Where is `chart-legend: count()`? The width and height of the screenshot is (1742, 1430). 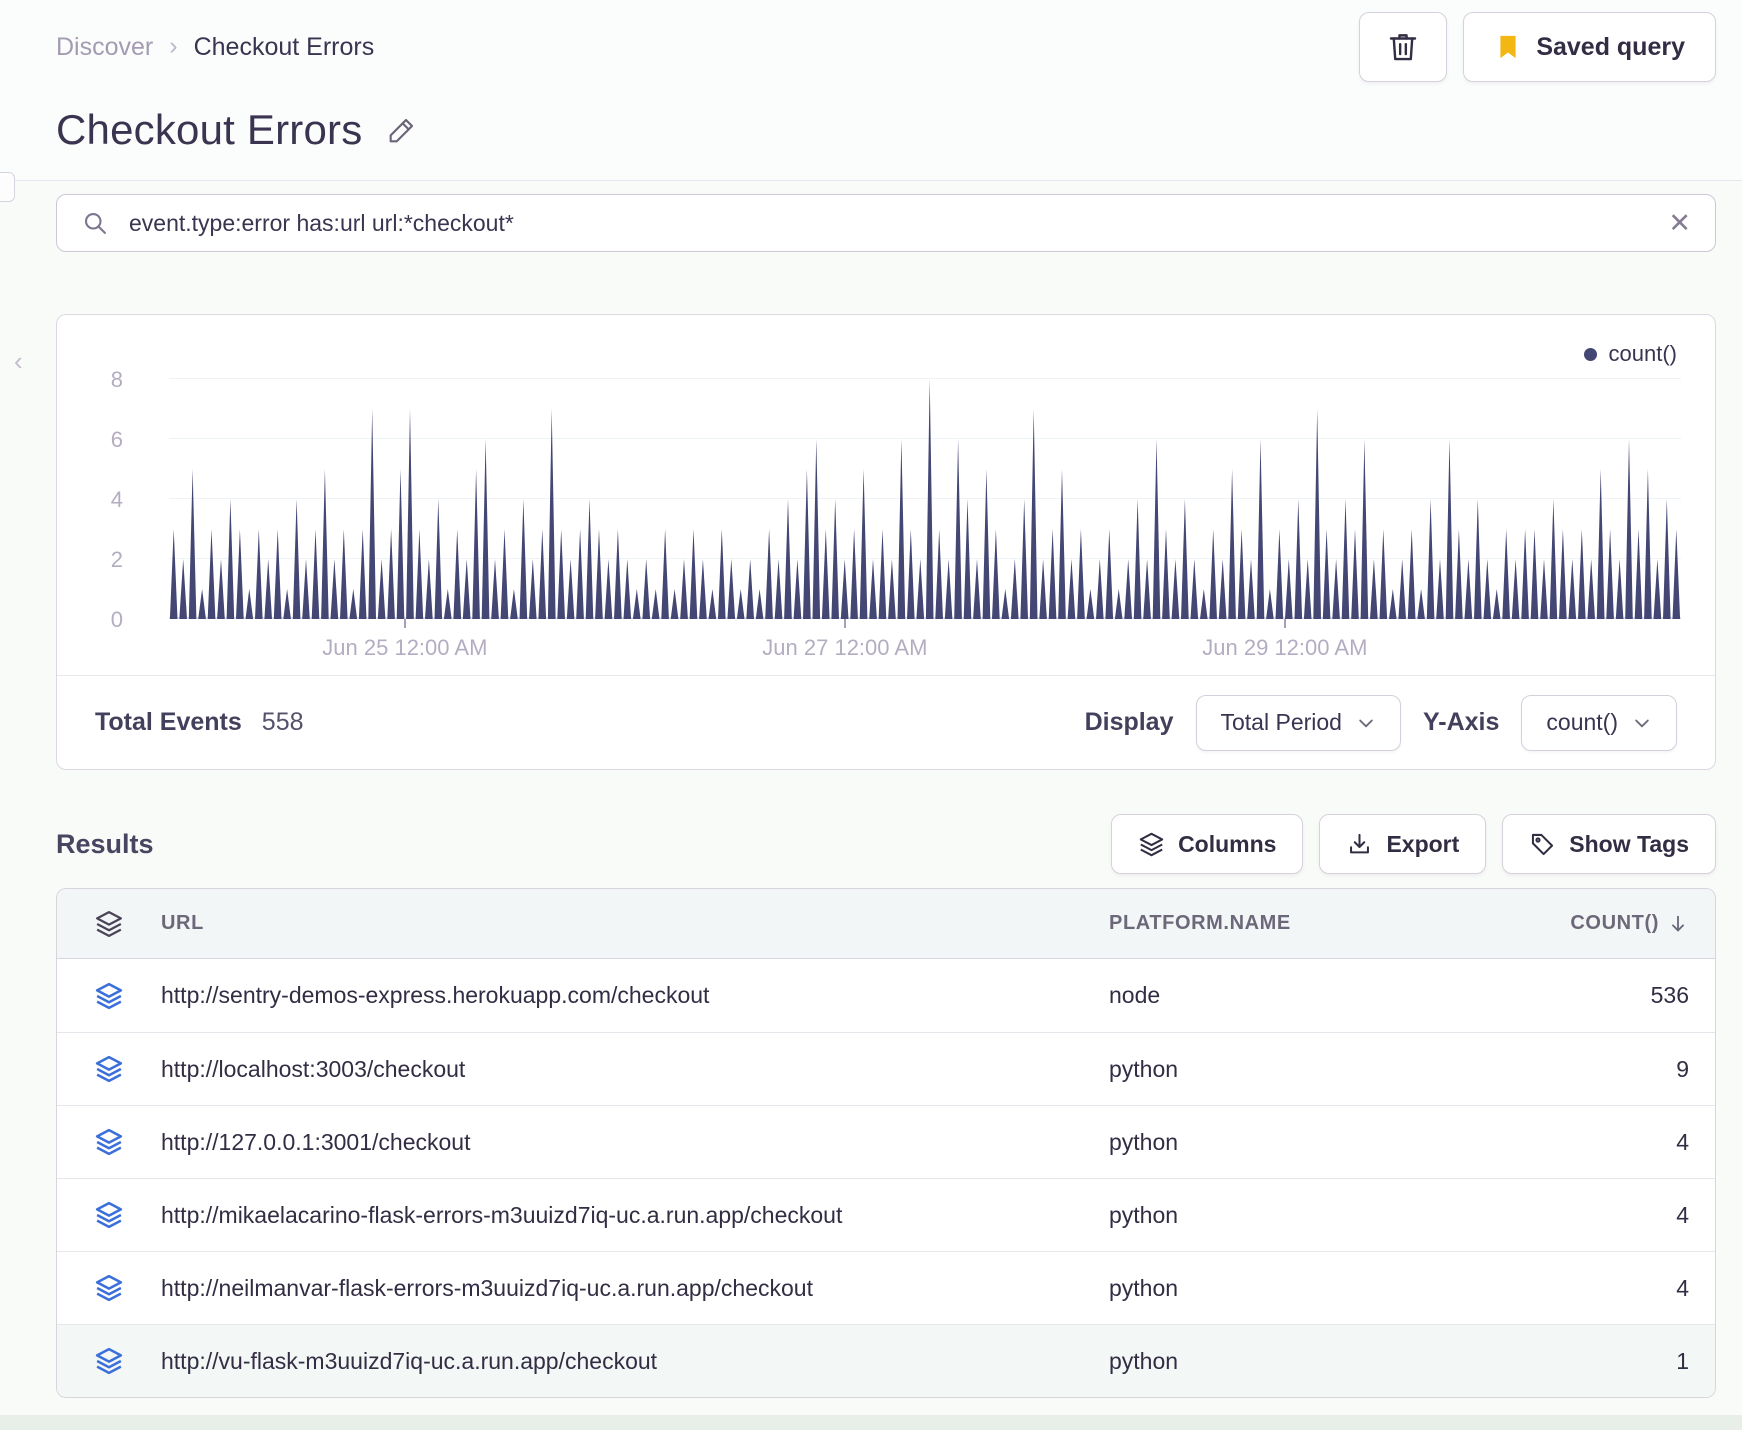 chart-legend: count() is located at coordinates (1630, 354).